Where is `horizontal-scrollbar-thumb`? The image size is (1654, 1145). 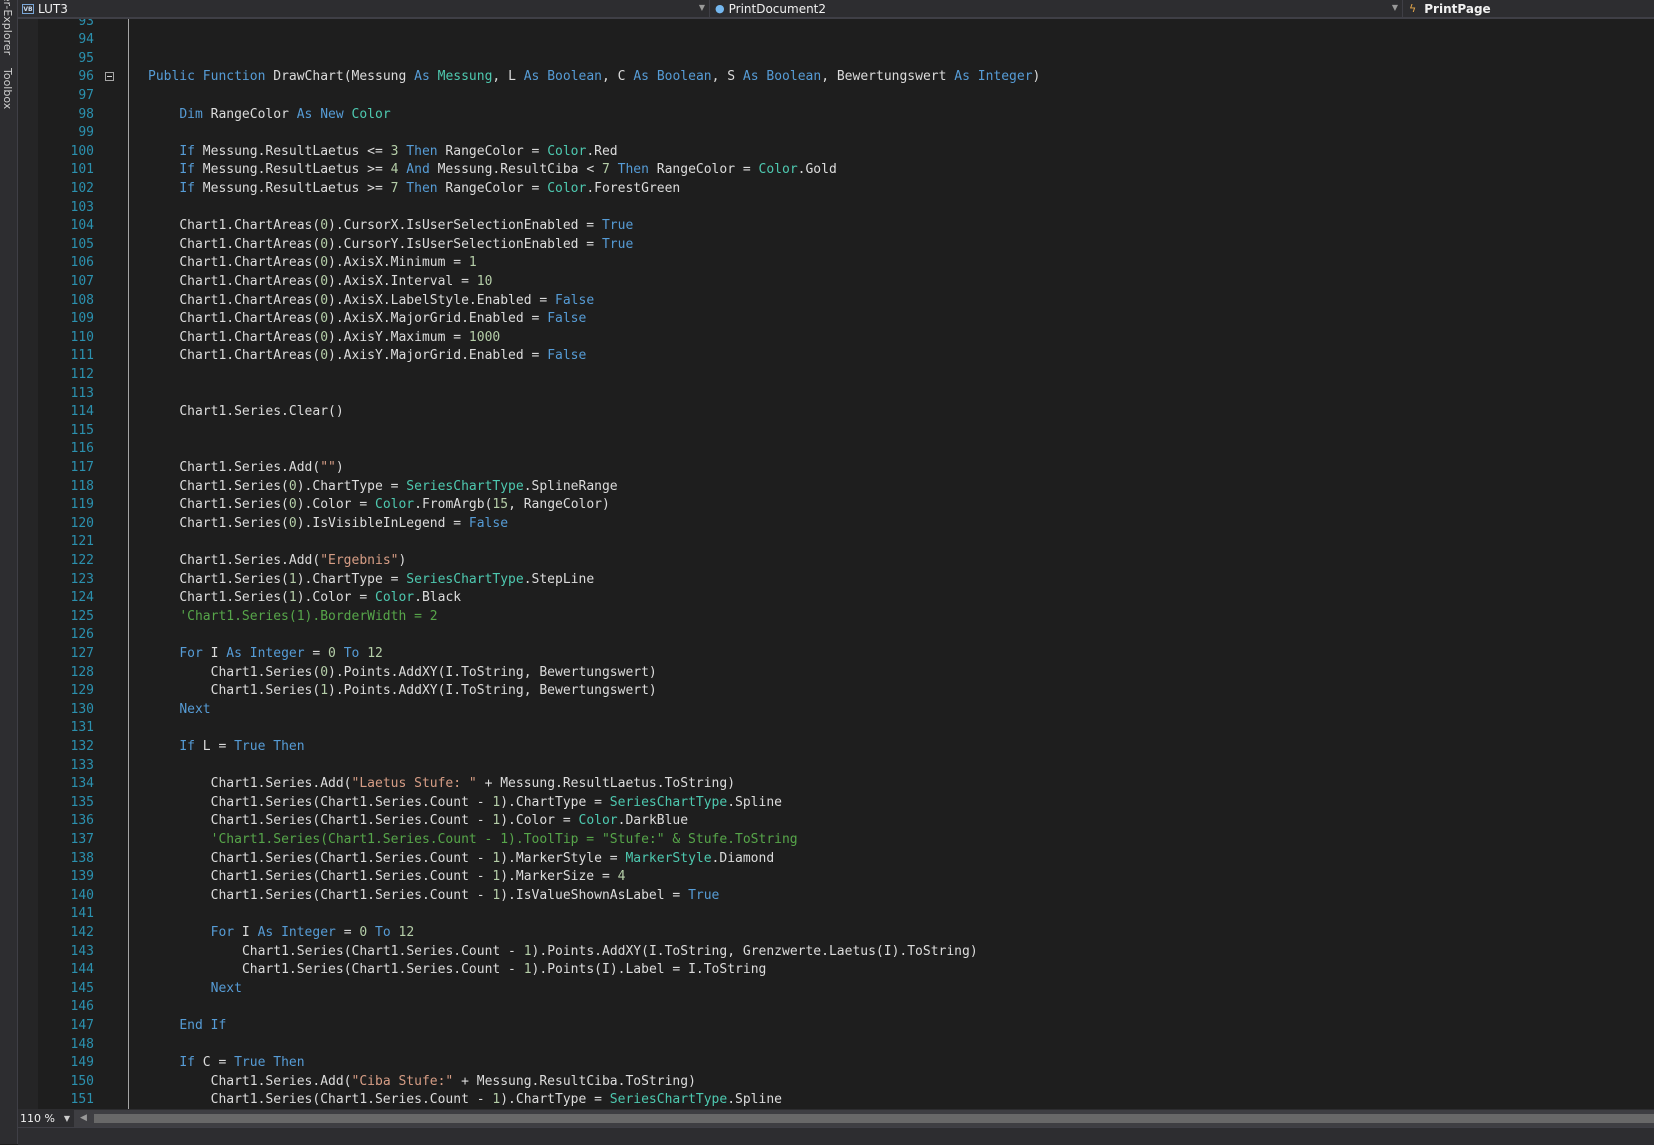 horizontal-scrollbar-thumb is located at coordinates (874, 1118).